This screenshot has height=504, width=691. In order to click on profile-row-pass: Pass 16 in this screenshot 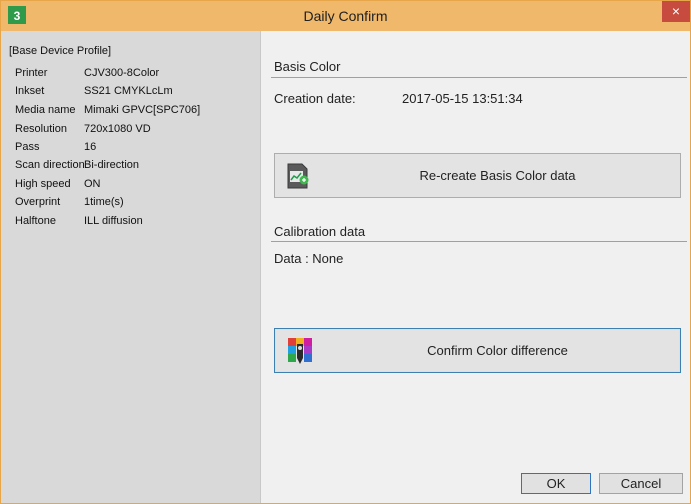, I will do `click(55, 147)`.